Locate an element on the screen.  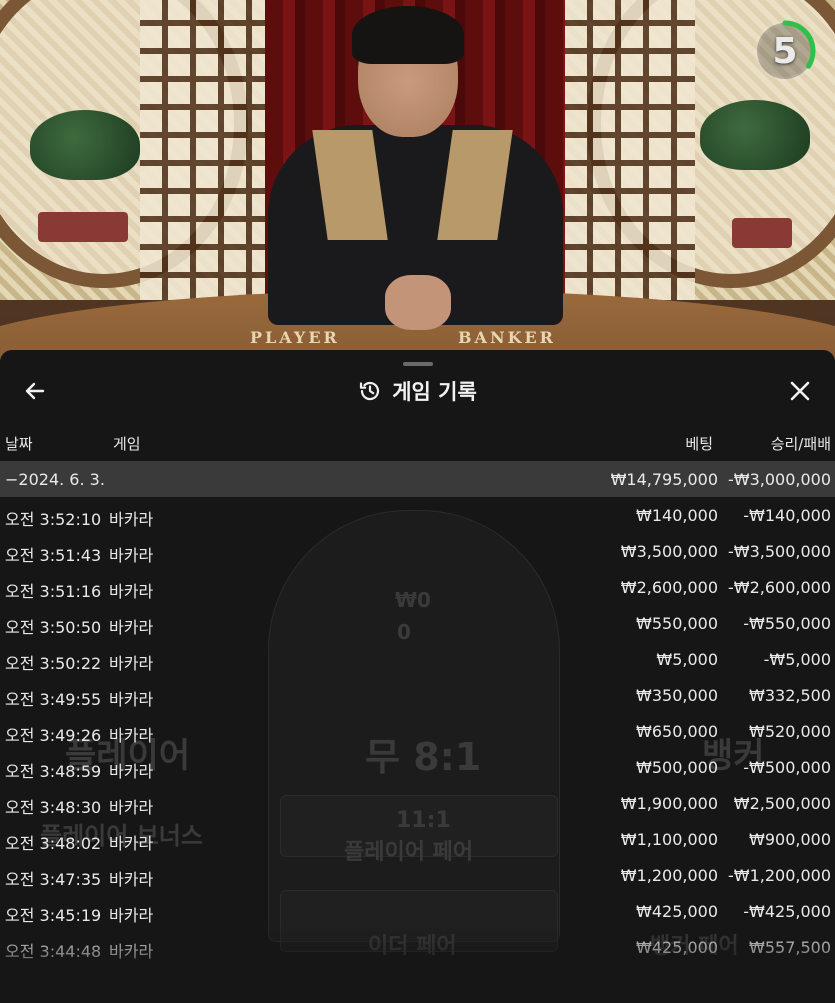
history-row: 오전 3:51:43 바카라 ₩3,500,000 -₩3,500,000 is located at coordinates (417, 551).